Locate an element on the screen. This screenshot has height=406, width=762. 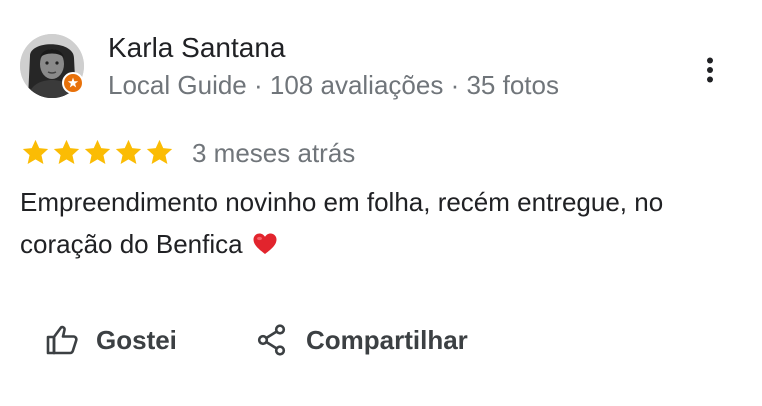
more-options-button is located at coordinates (710, 70).